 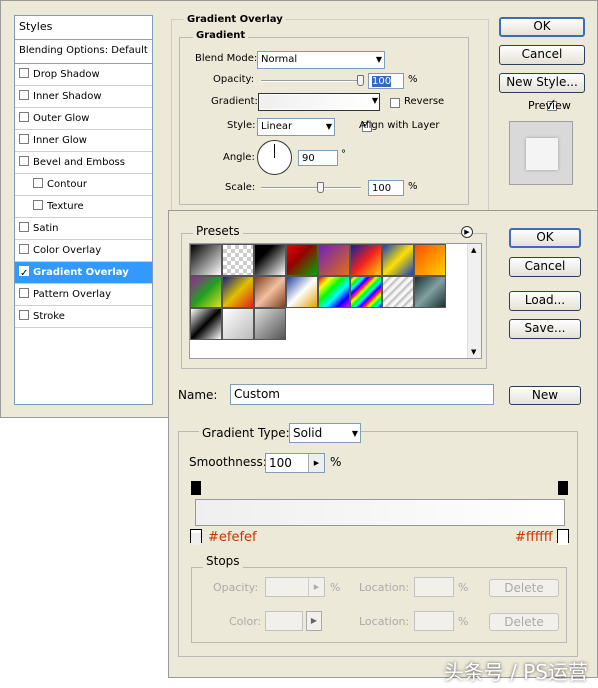 I want to click on smoothness-stepper-icon: ▶, so click(x=316, y=463).